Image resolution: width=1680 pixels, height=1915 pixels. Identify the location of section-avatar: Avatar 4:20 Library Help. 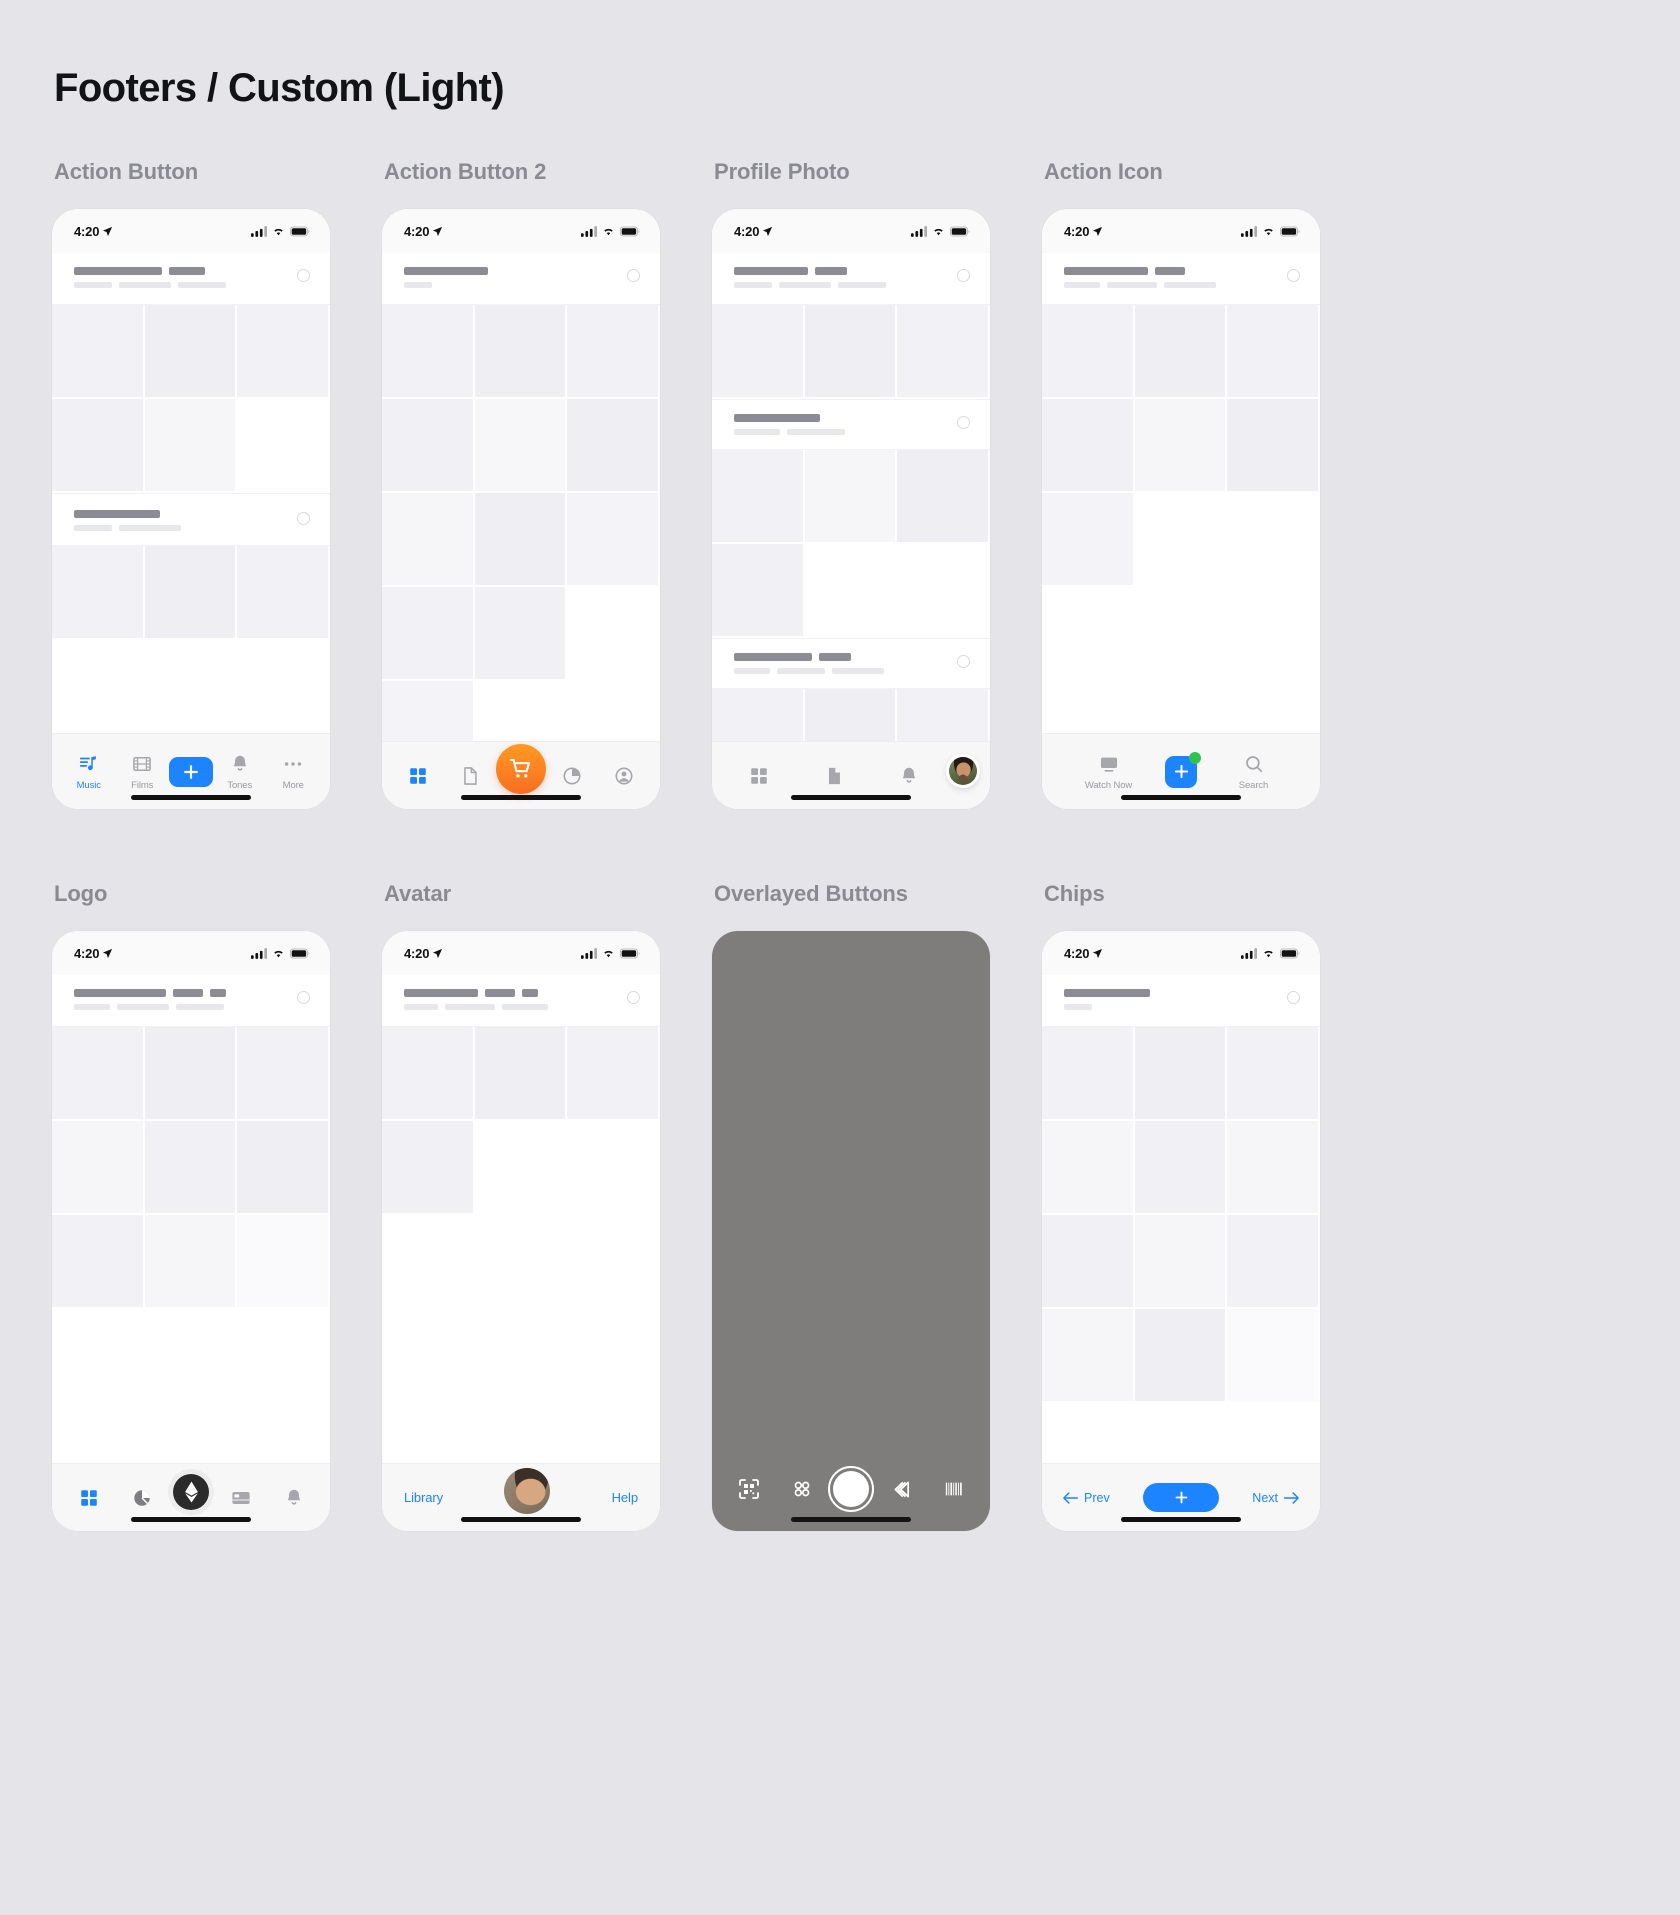
(547, 1206).